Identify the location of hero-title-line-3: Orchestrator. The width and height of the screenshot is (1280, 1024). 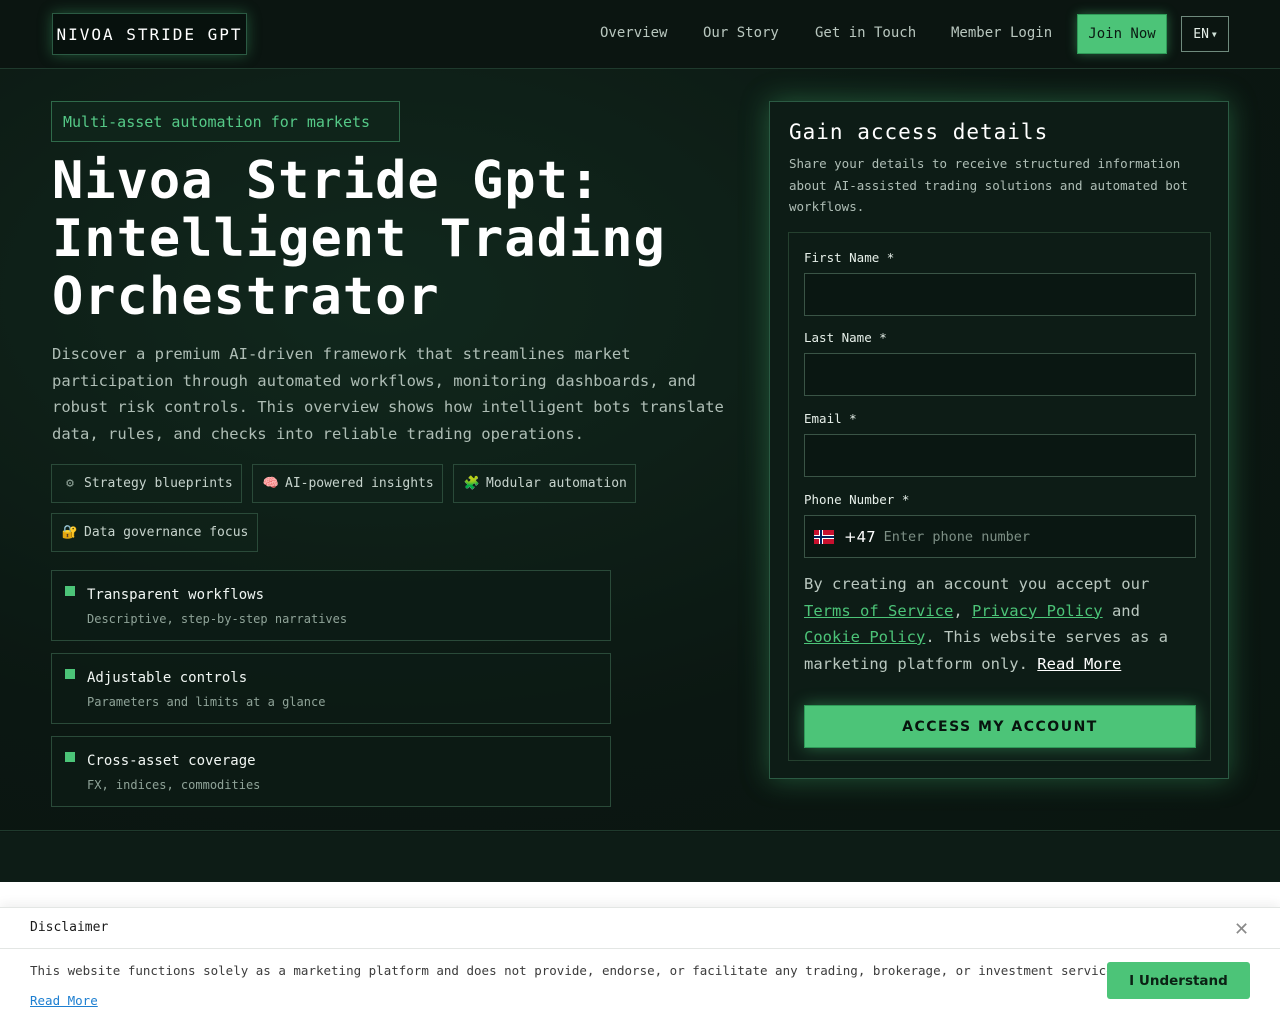
(246, 297).